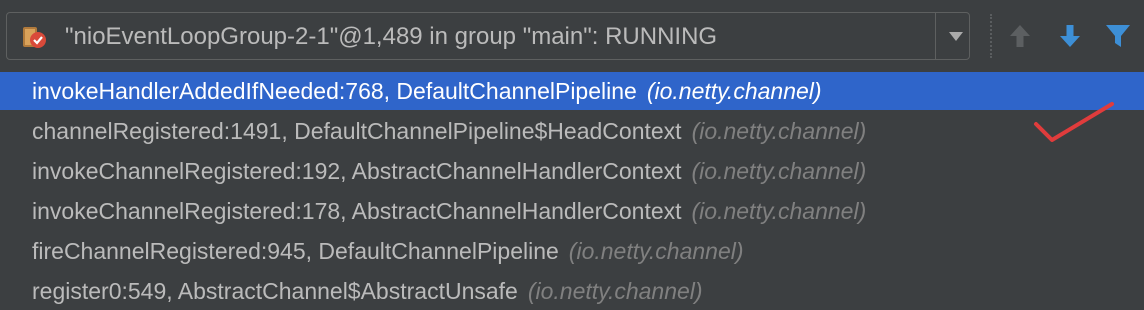 Image resolution: width=1144 pixels, height=310 pixels. Describe the element at coordinates (1070, 36) in the screenshot. I see `arrow-down-icon` at that location.